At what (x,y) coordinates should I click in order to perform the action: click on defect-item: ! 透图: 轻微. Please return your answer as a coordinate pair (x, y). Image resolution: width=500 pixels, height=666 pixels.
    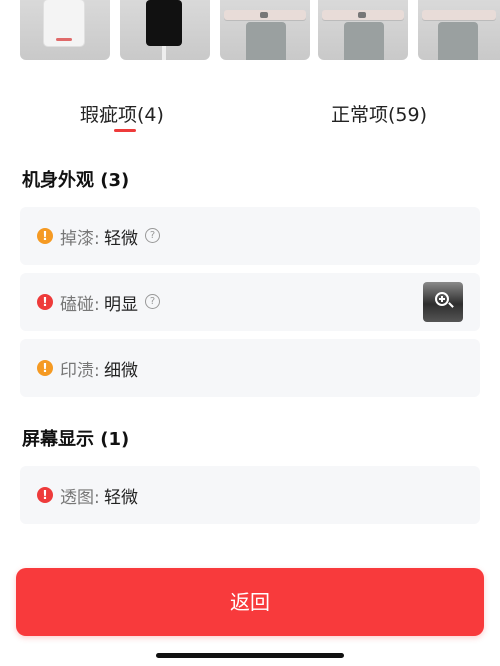
    Looking at the image, I should click on (250, 495).